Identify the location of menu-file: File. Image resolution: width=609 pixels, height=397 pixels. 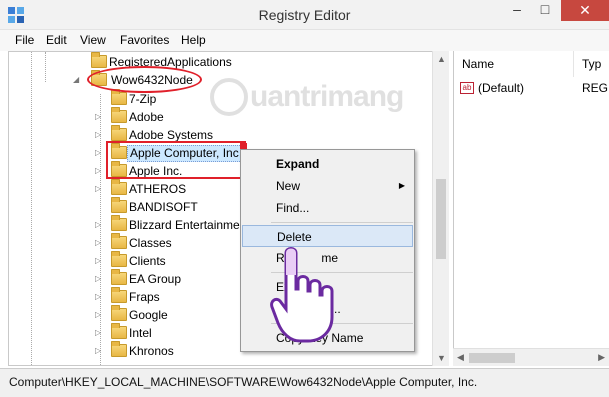
(24, 40).